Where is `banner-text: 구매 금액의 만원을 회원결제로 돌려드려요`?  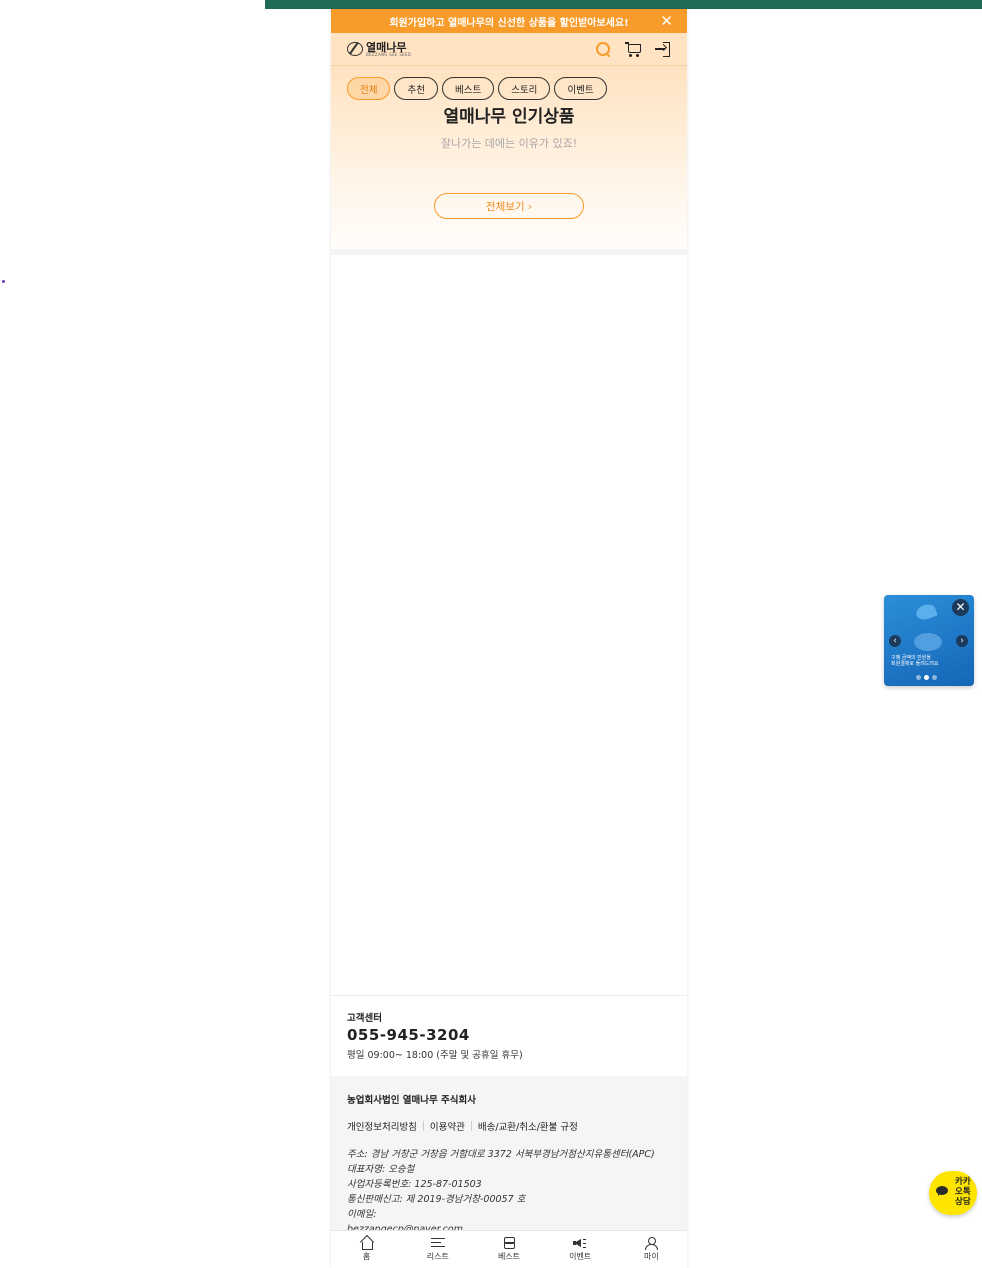
banner-text: 구매 금액의 만원을 회원결제로 돌려드려요 is located at coordinates (915, 661).